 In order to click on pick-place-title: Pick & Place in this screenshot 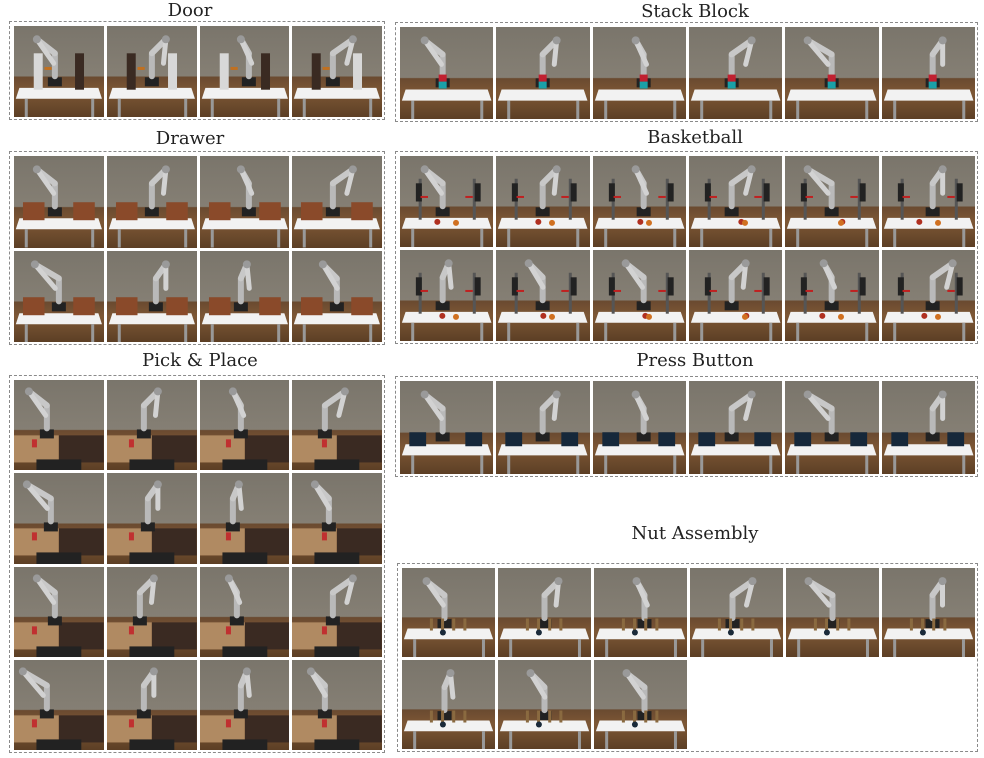, I will do `click(200, 360)`.